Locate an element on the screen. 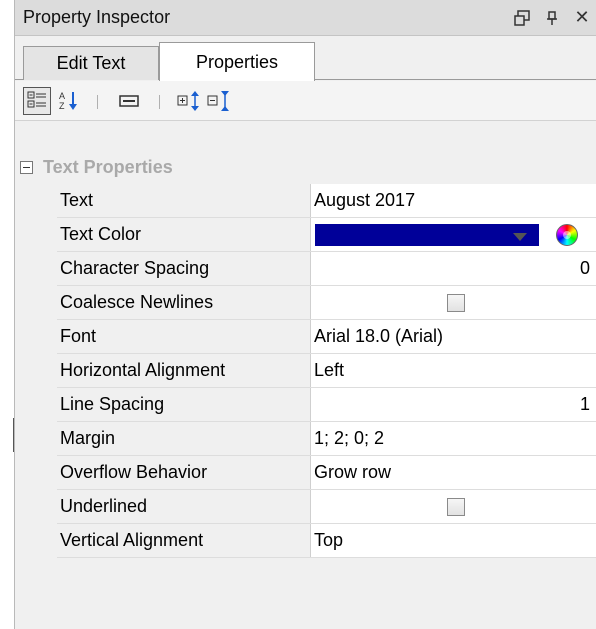  property-value-character-spacing: 0 is located at coordinates (453, 268).